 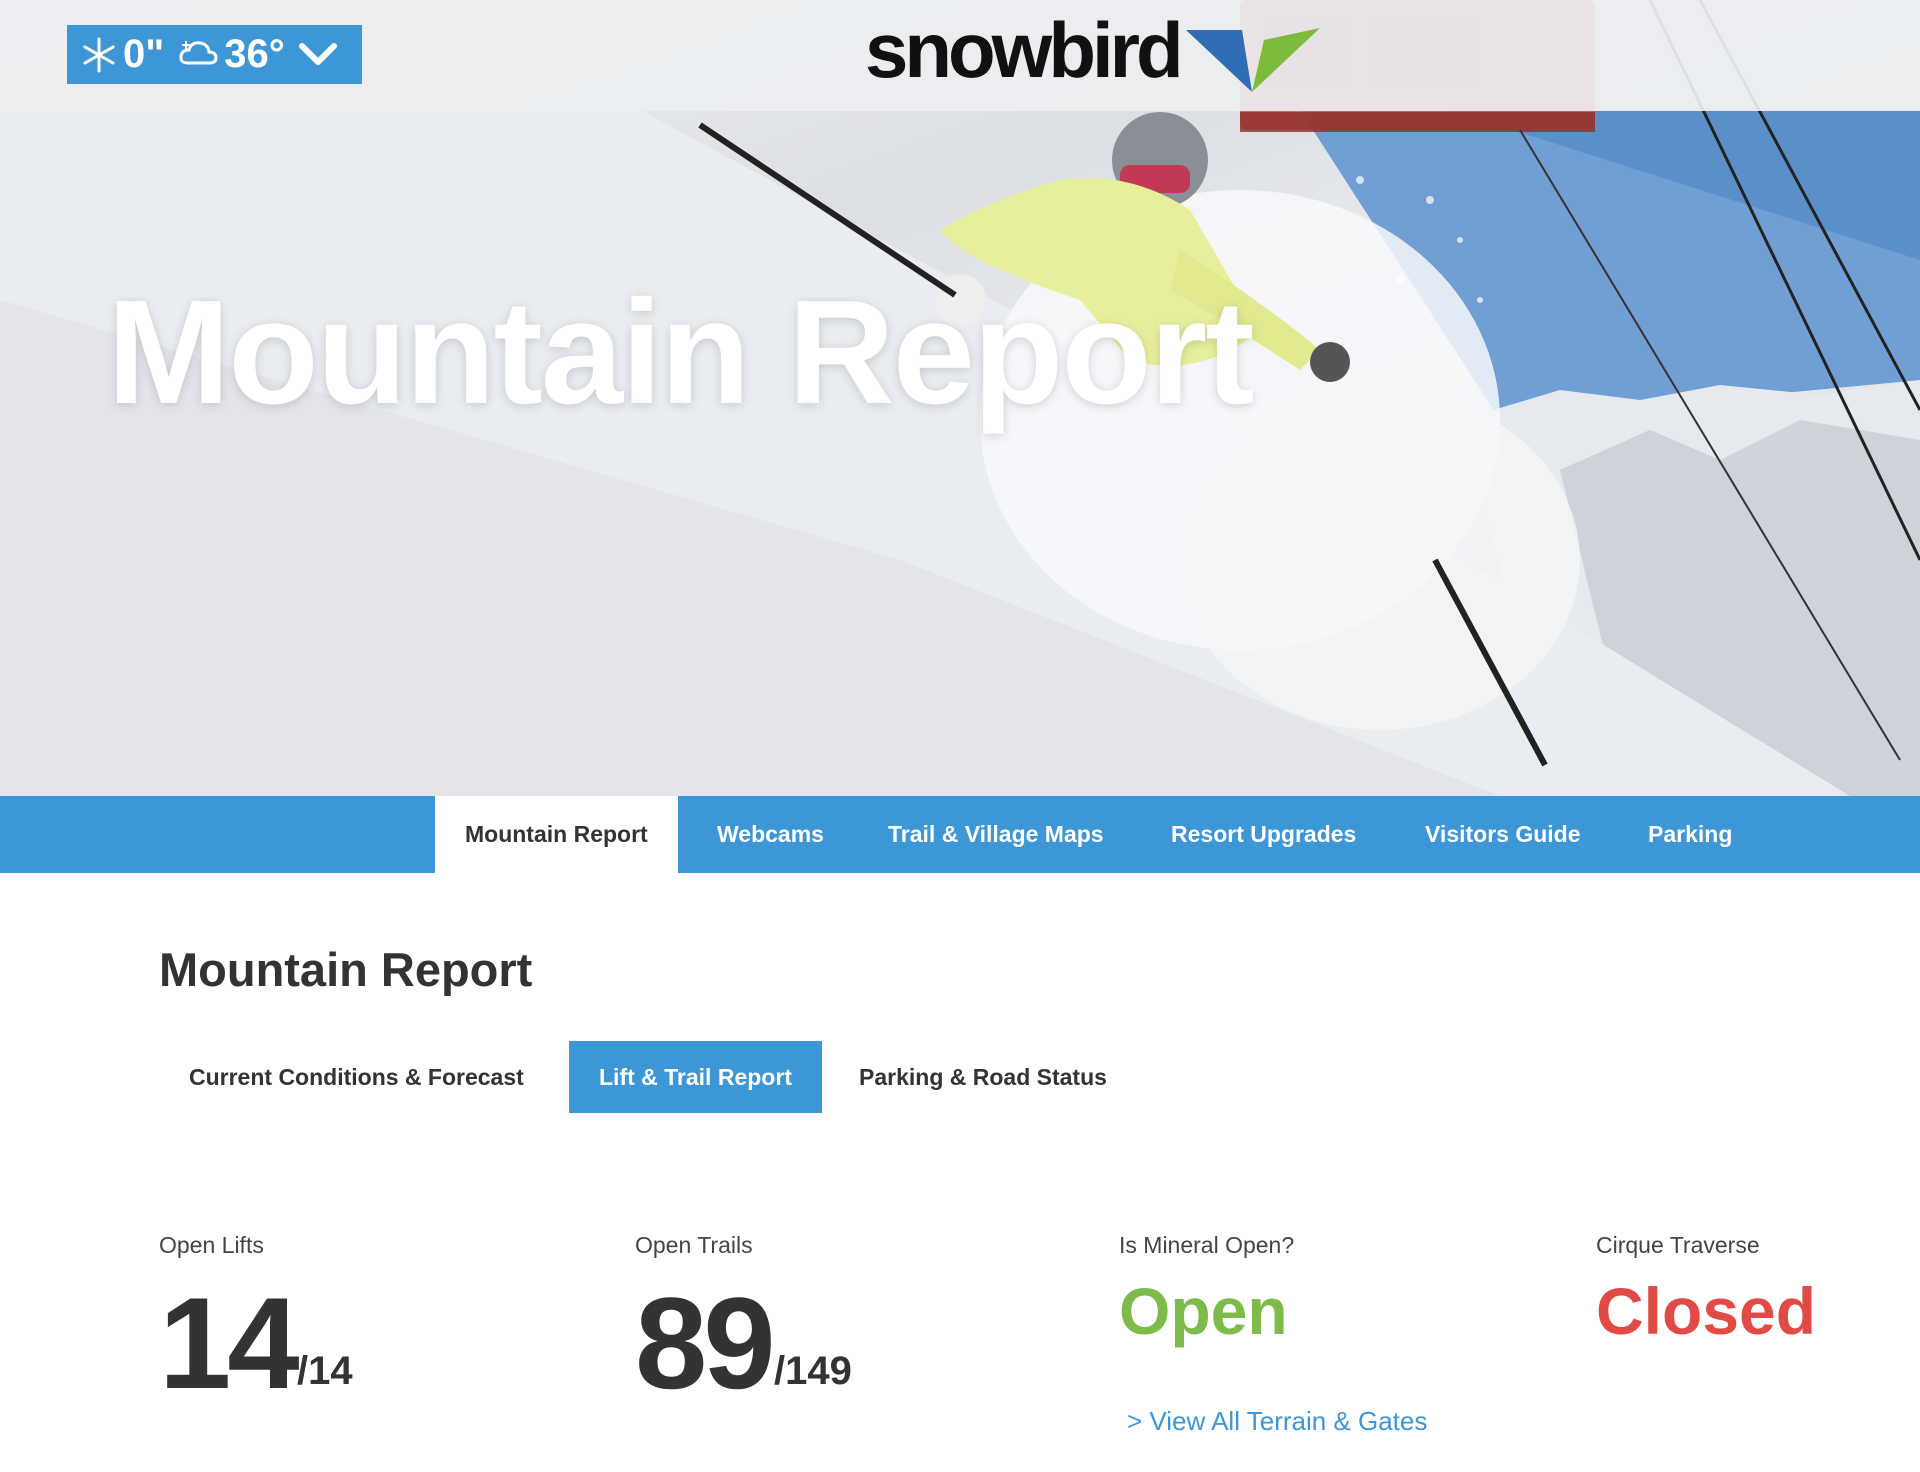 I want to click on logo-text: snowbird, so click(x=1024, y=50).